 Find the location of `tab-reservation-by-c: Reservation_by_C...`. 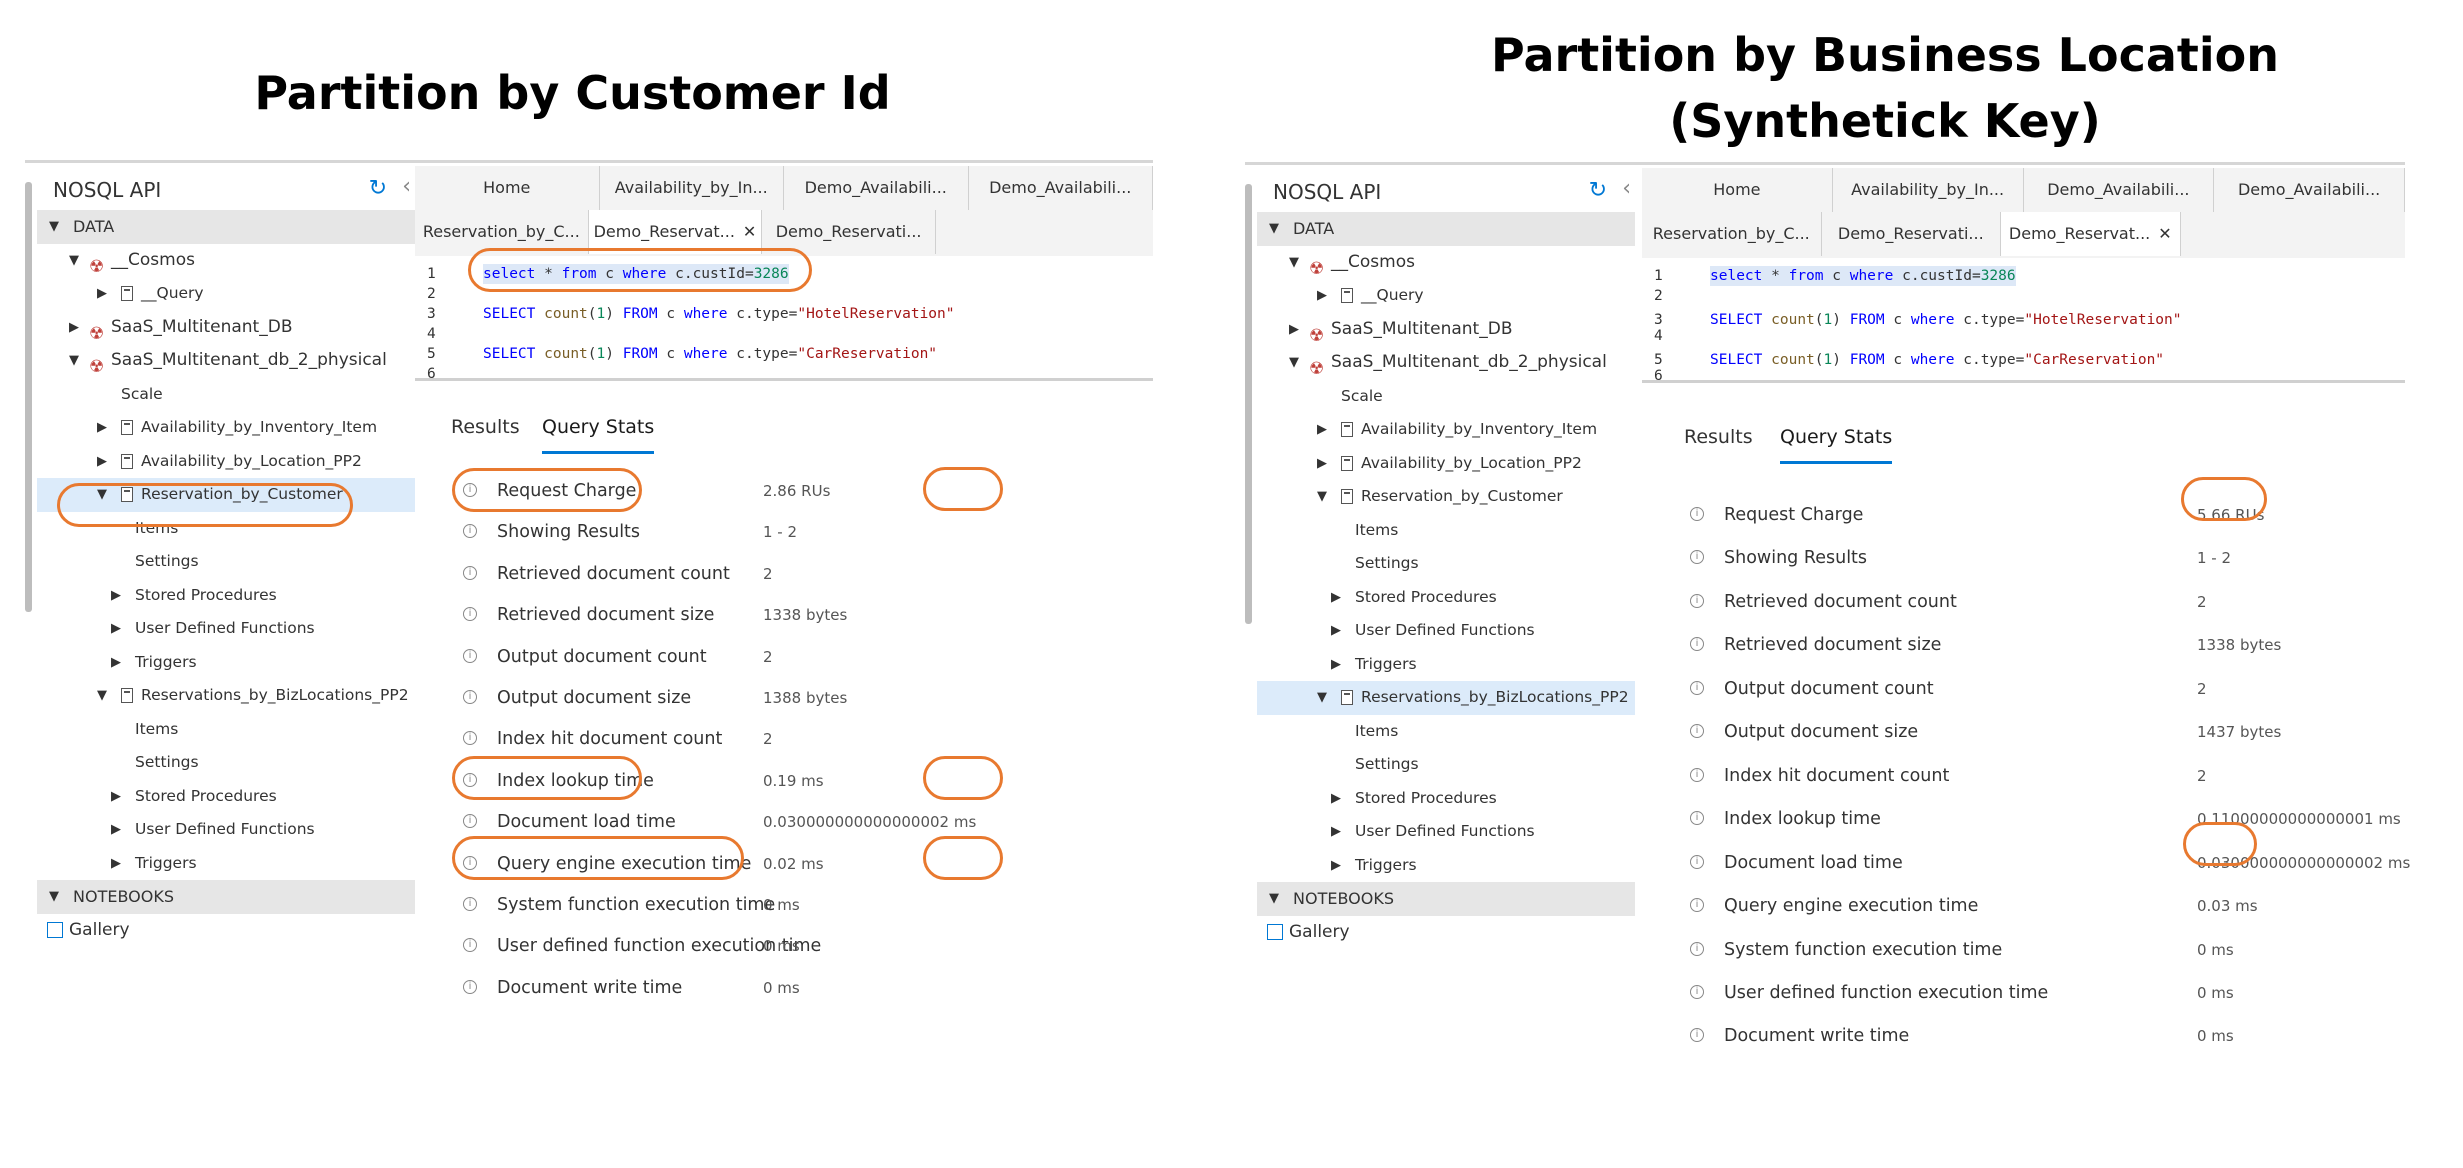

tab-reservation-by-c: Reservation_by_C... is located at coordinates (502, 232).